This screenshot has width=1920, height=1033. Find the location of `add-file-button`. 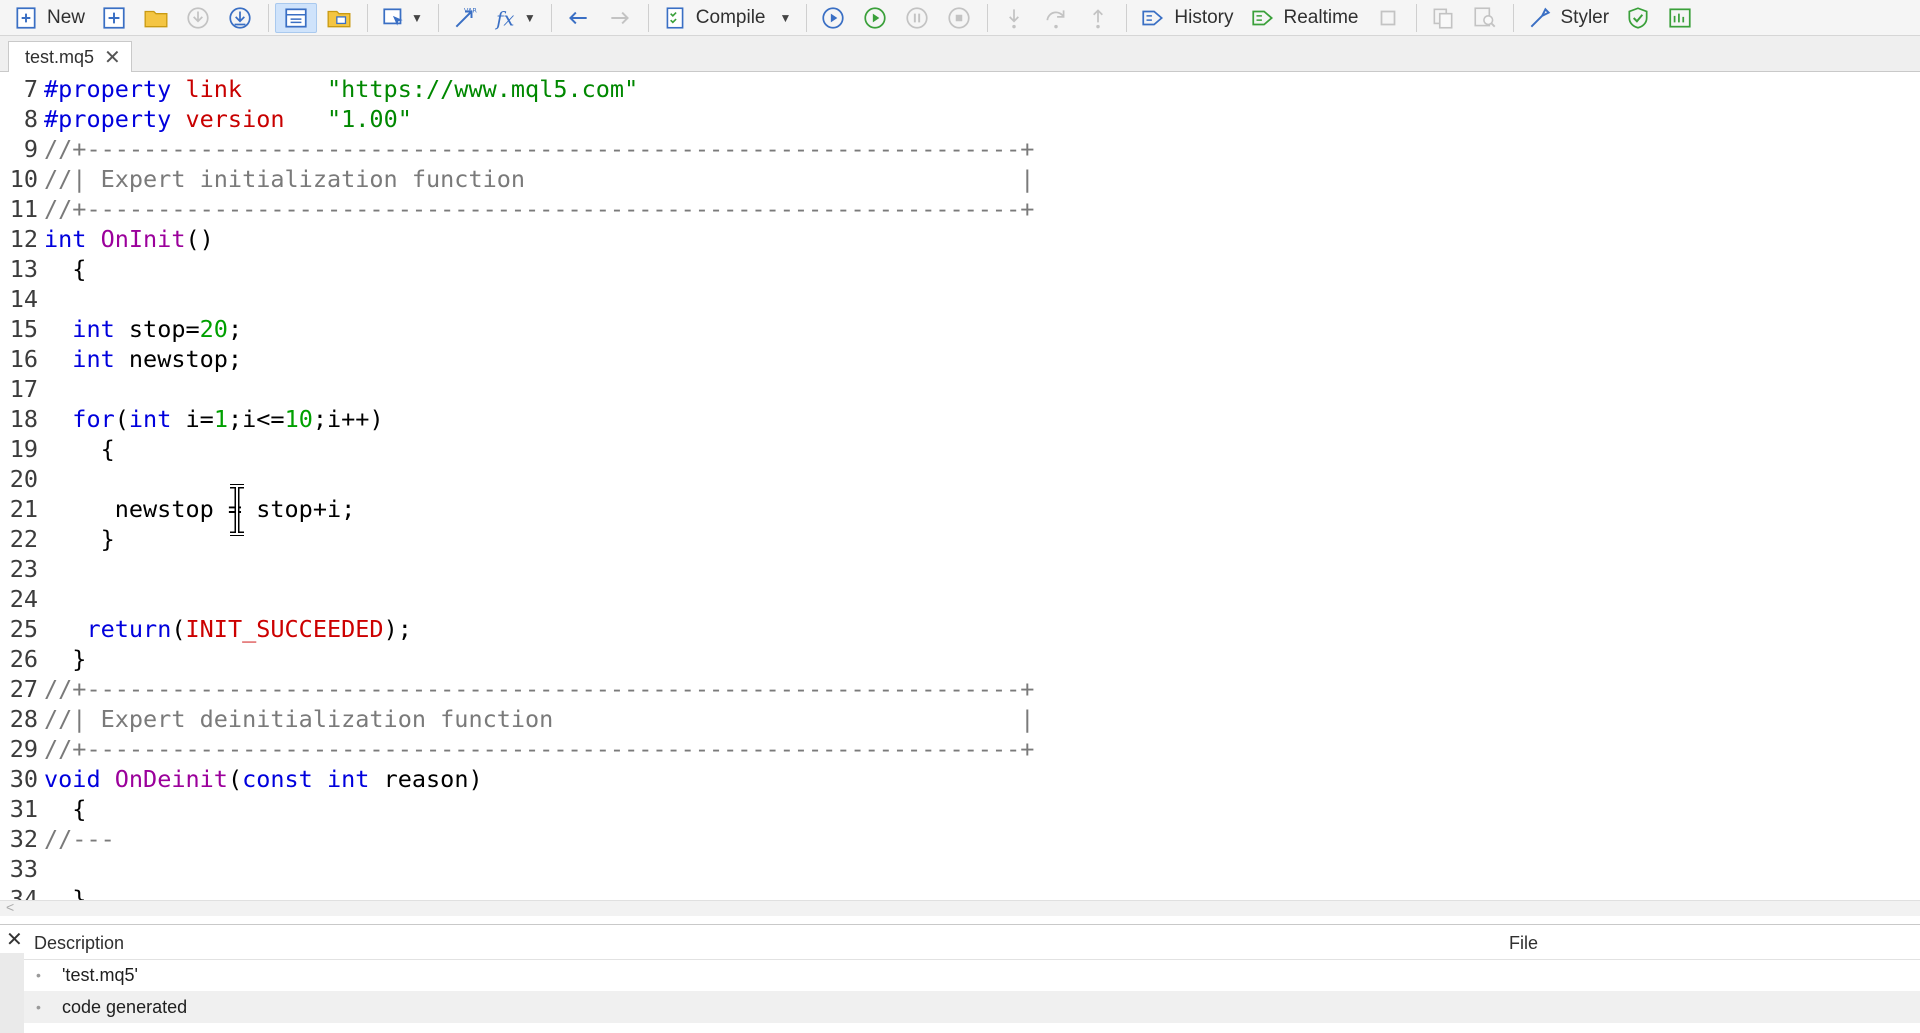

add-file-button is located at coordinates (114, 18).